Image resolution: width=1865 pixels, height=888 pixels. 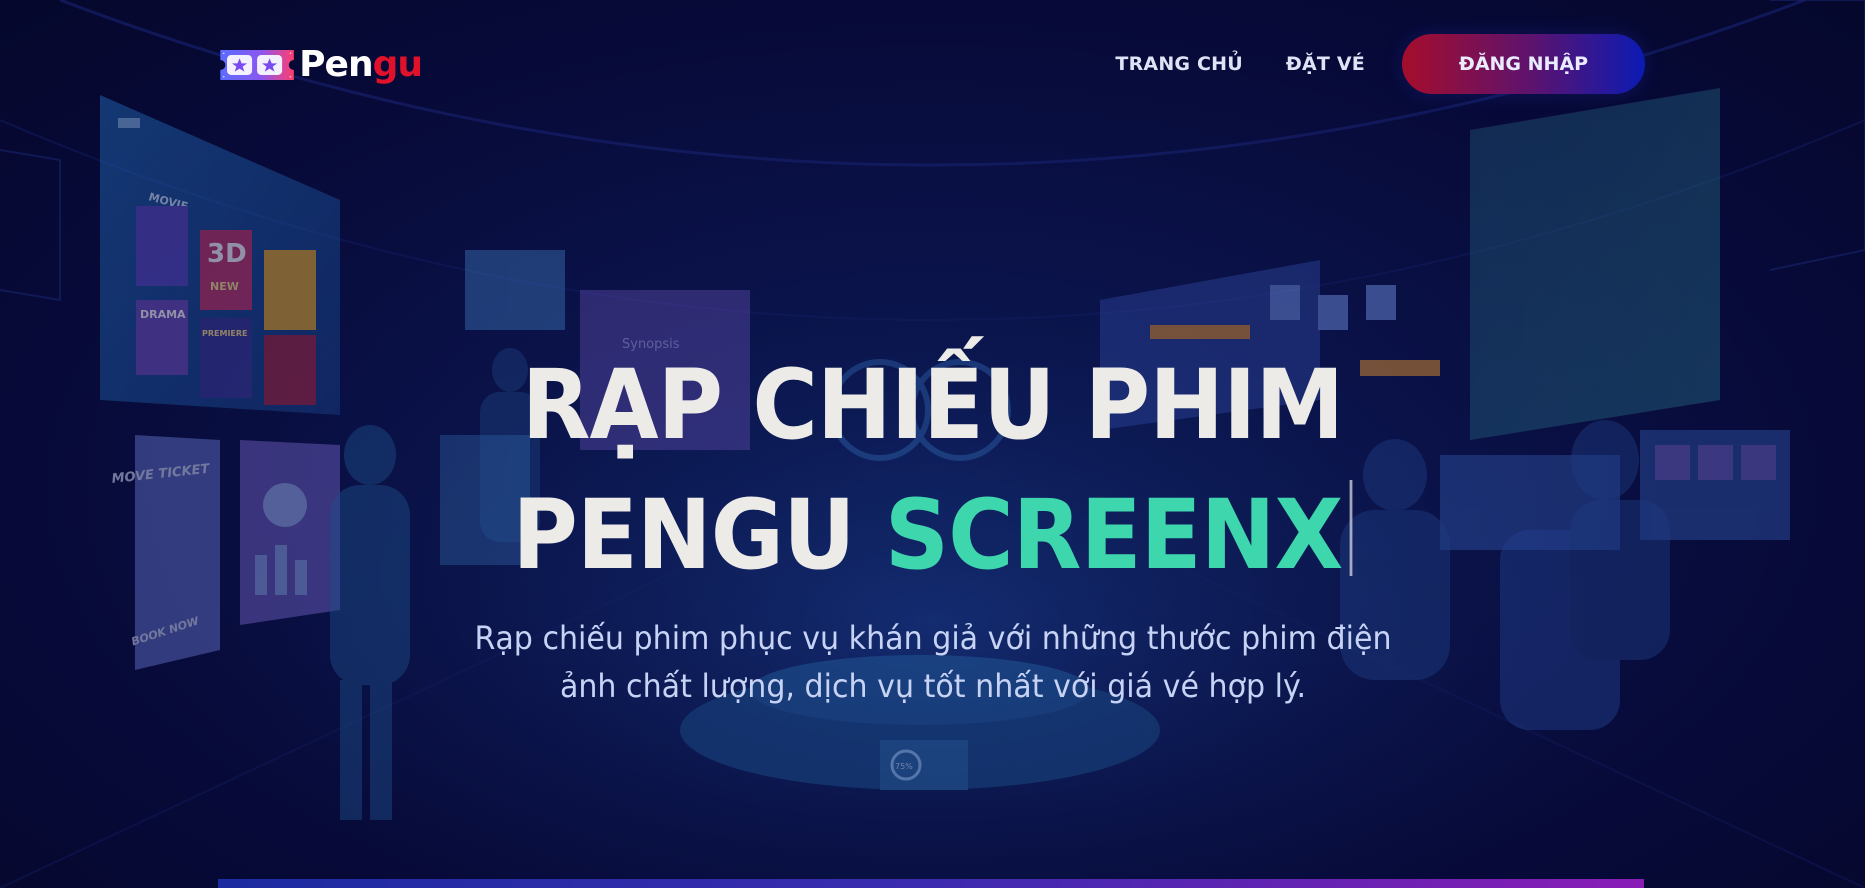 What do you see at coordinates (227, 254) in the screenshot?
I see `svg-text: 3D` at bounding box center [227, 254].